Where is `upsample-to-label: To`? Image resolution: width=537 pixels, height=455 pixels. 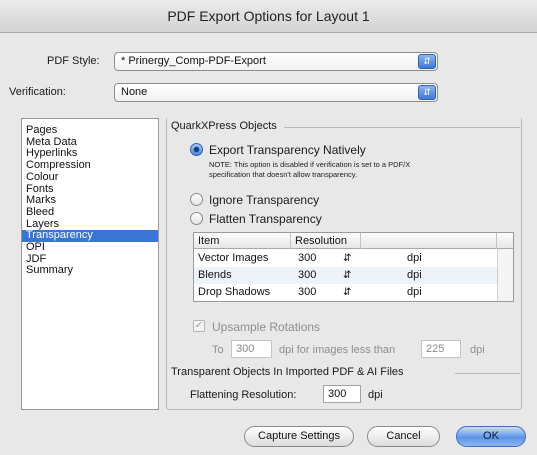 upsample-to-label: To is located at coordinates (218, 350).